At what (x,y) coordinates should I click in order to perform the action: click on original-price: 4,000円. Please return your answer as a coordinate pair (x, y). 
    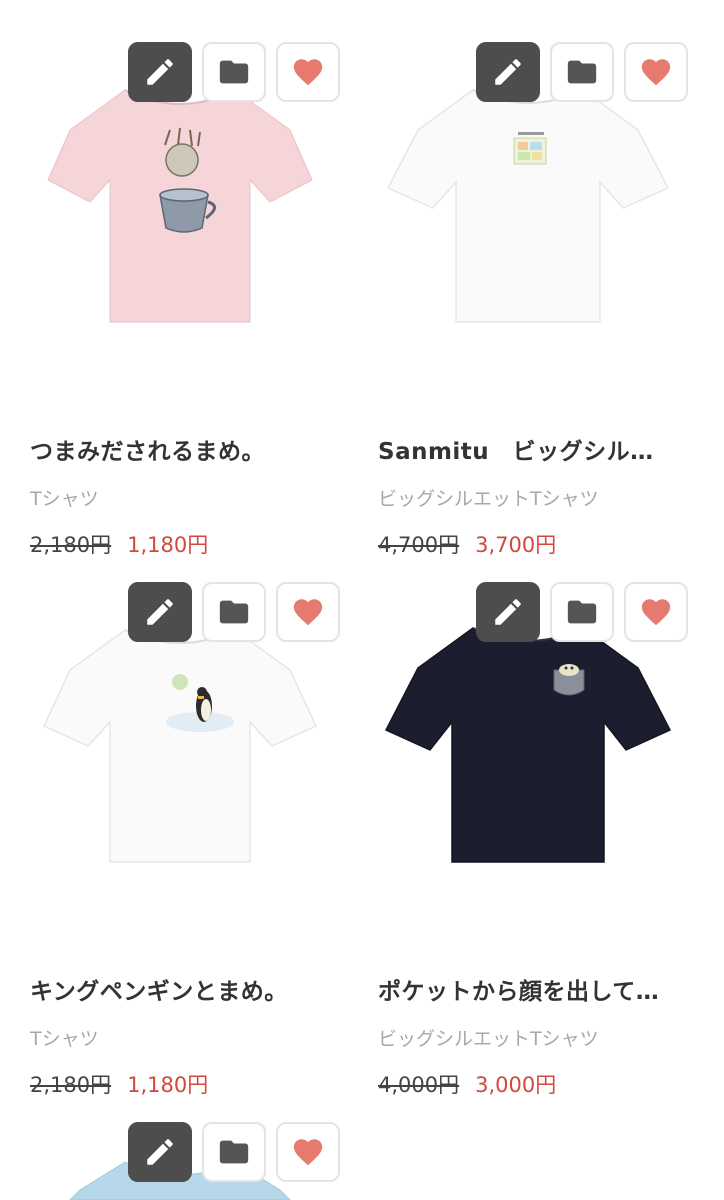
    Looking at the image, I should click on (419, 1085).